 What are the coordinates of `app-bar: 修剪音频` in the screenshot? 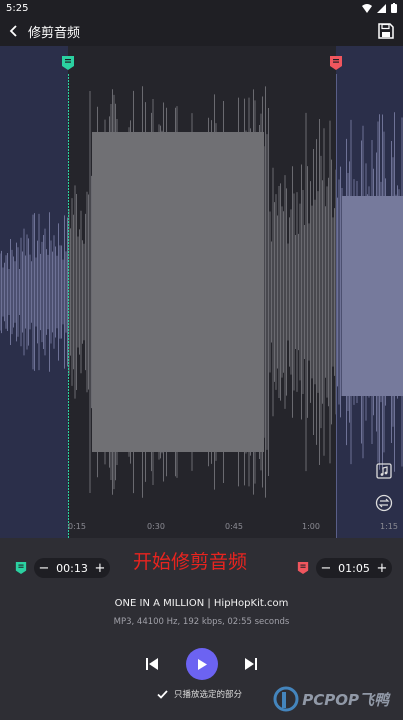 It's located at (201, 31).